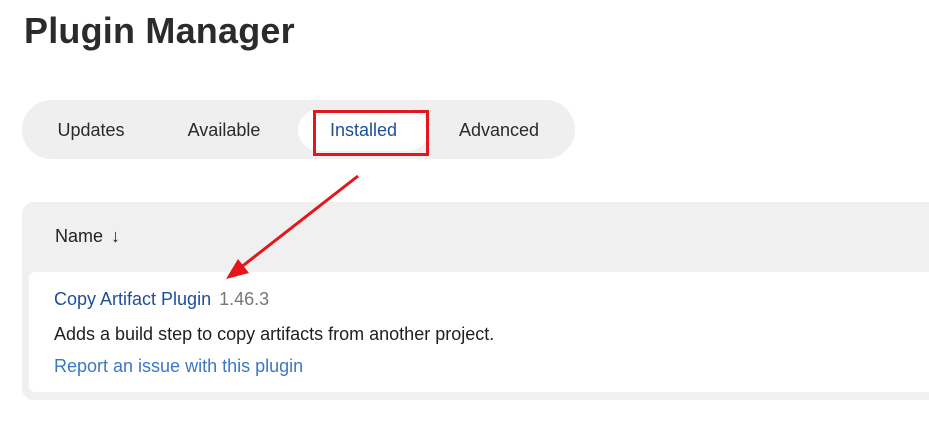 The width and height of the screenshot is (929, 445). What do you see at coordinates (224, 130) in the screenshot?
I see `tab-available: Available` at bounding box center [224, 130].